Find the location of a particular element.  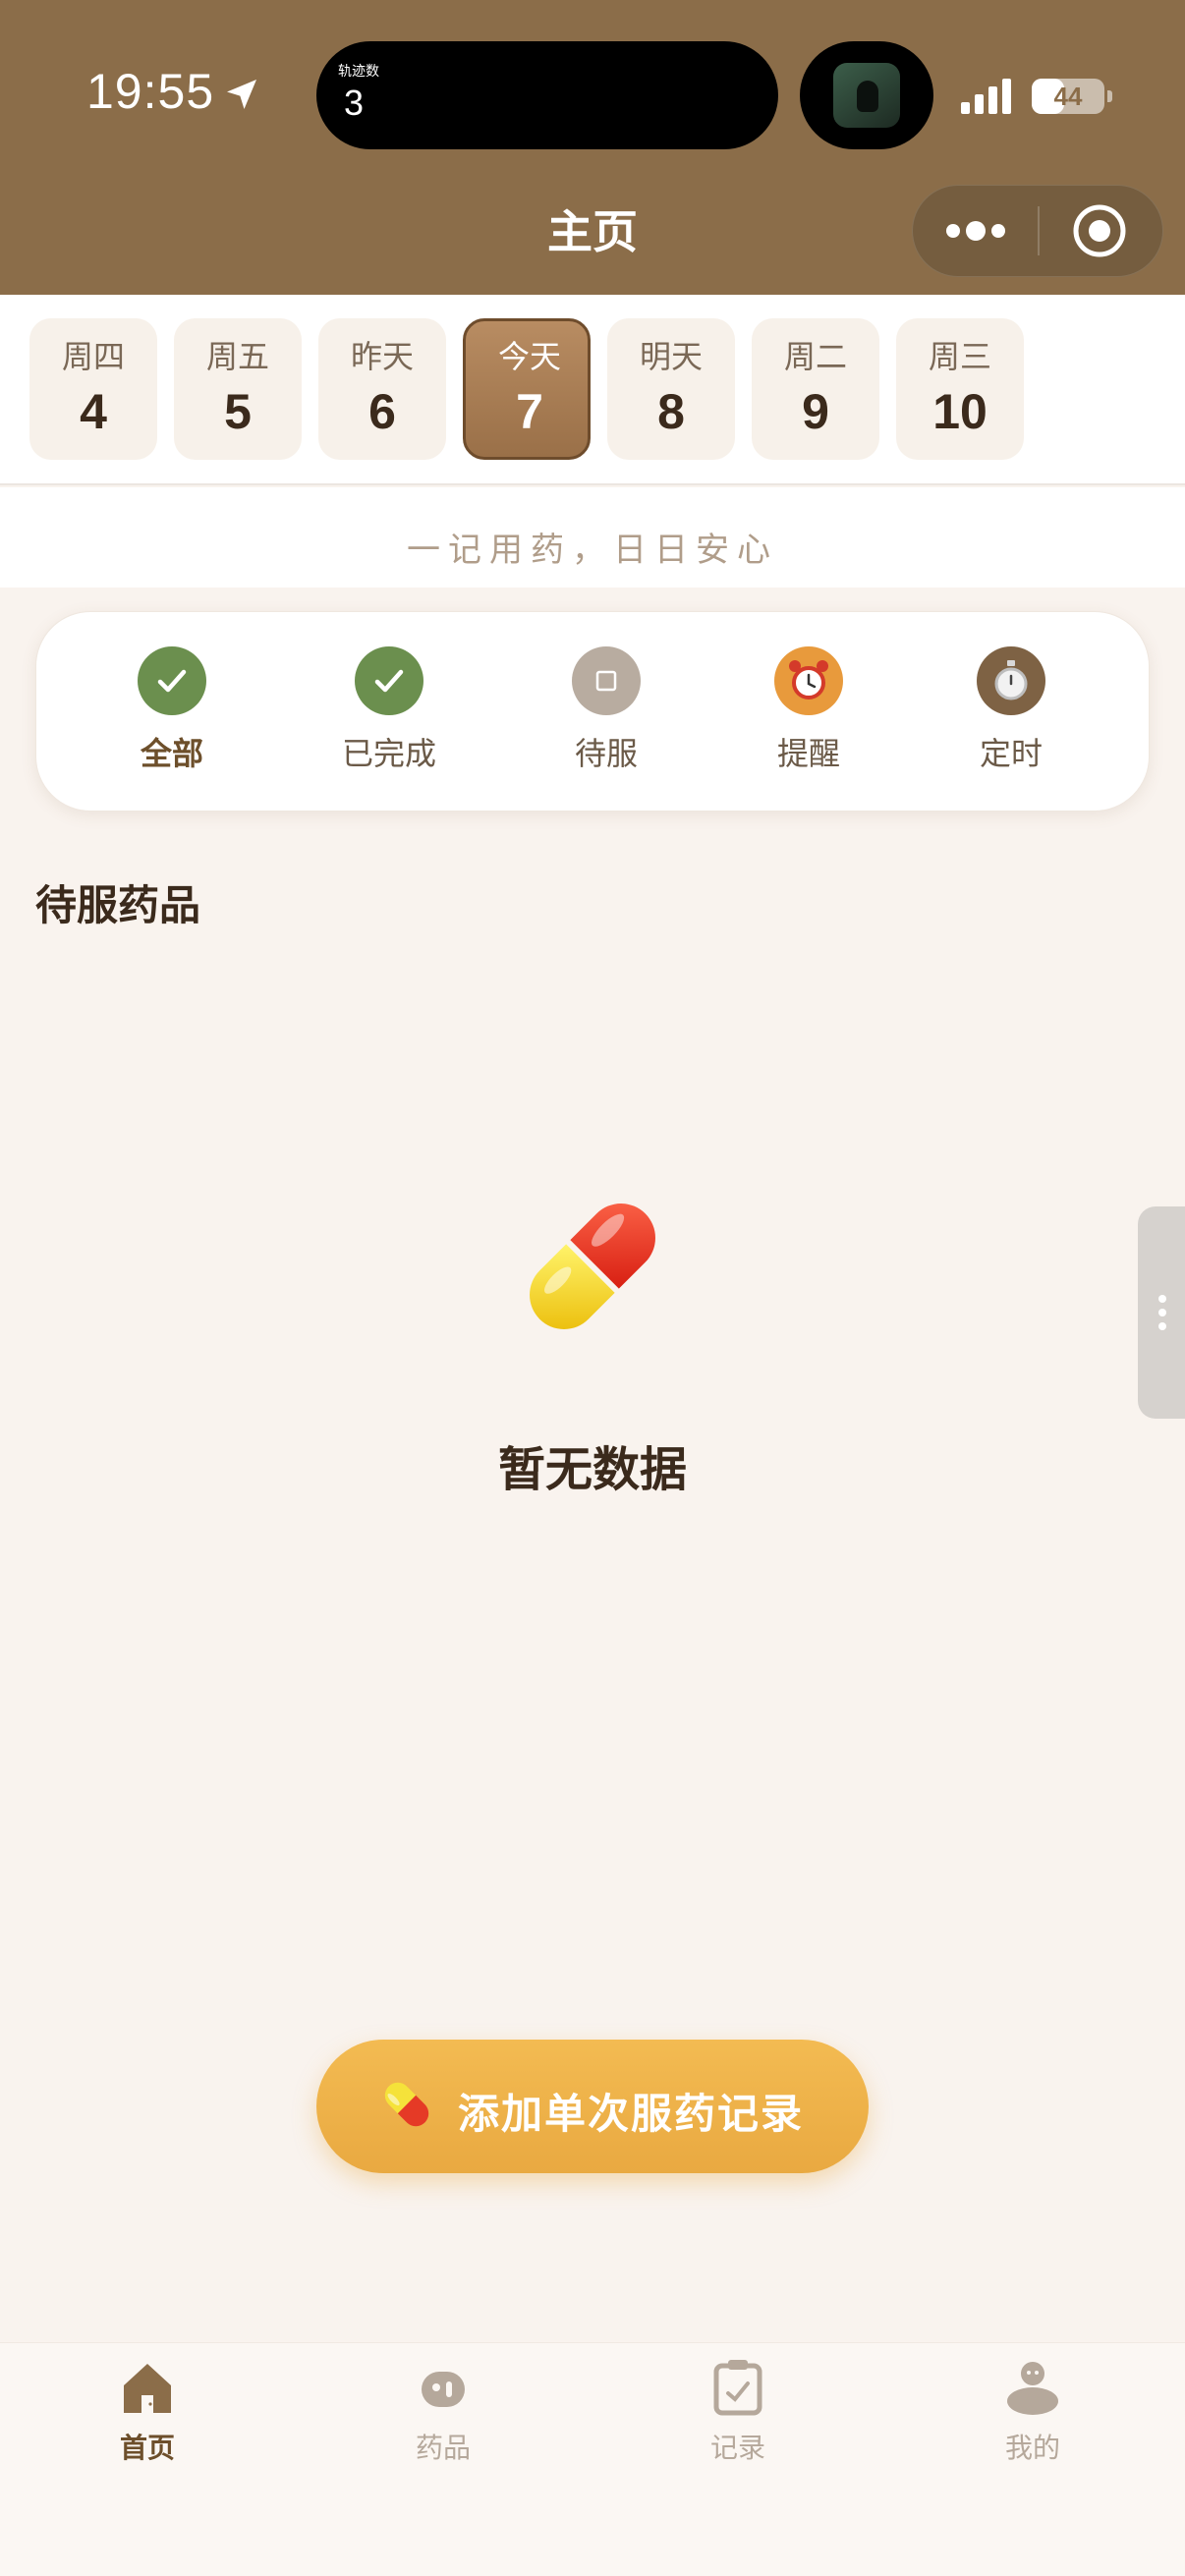

side-drawer-handle is located at coordinates (1162, 1312).